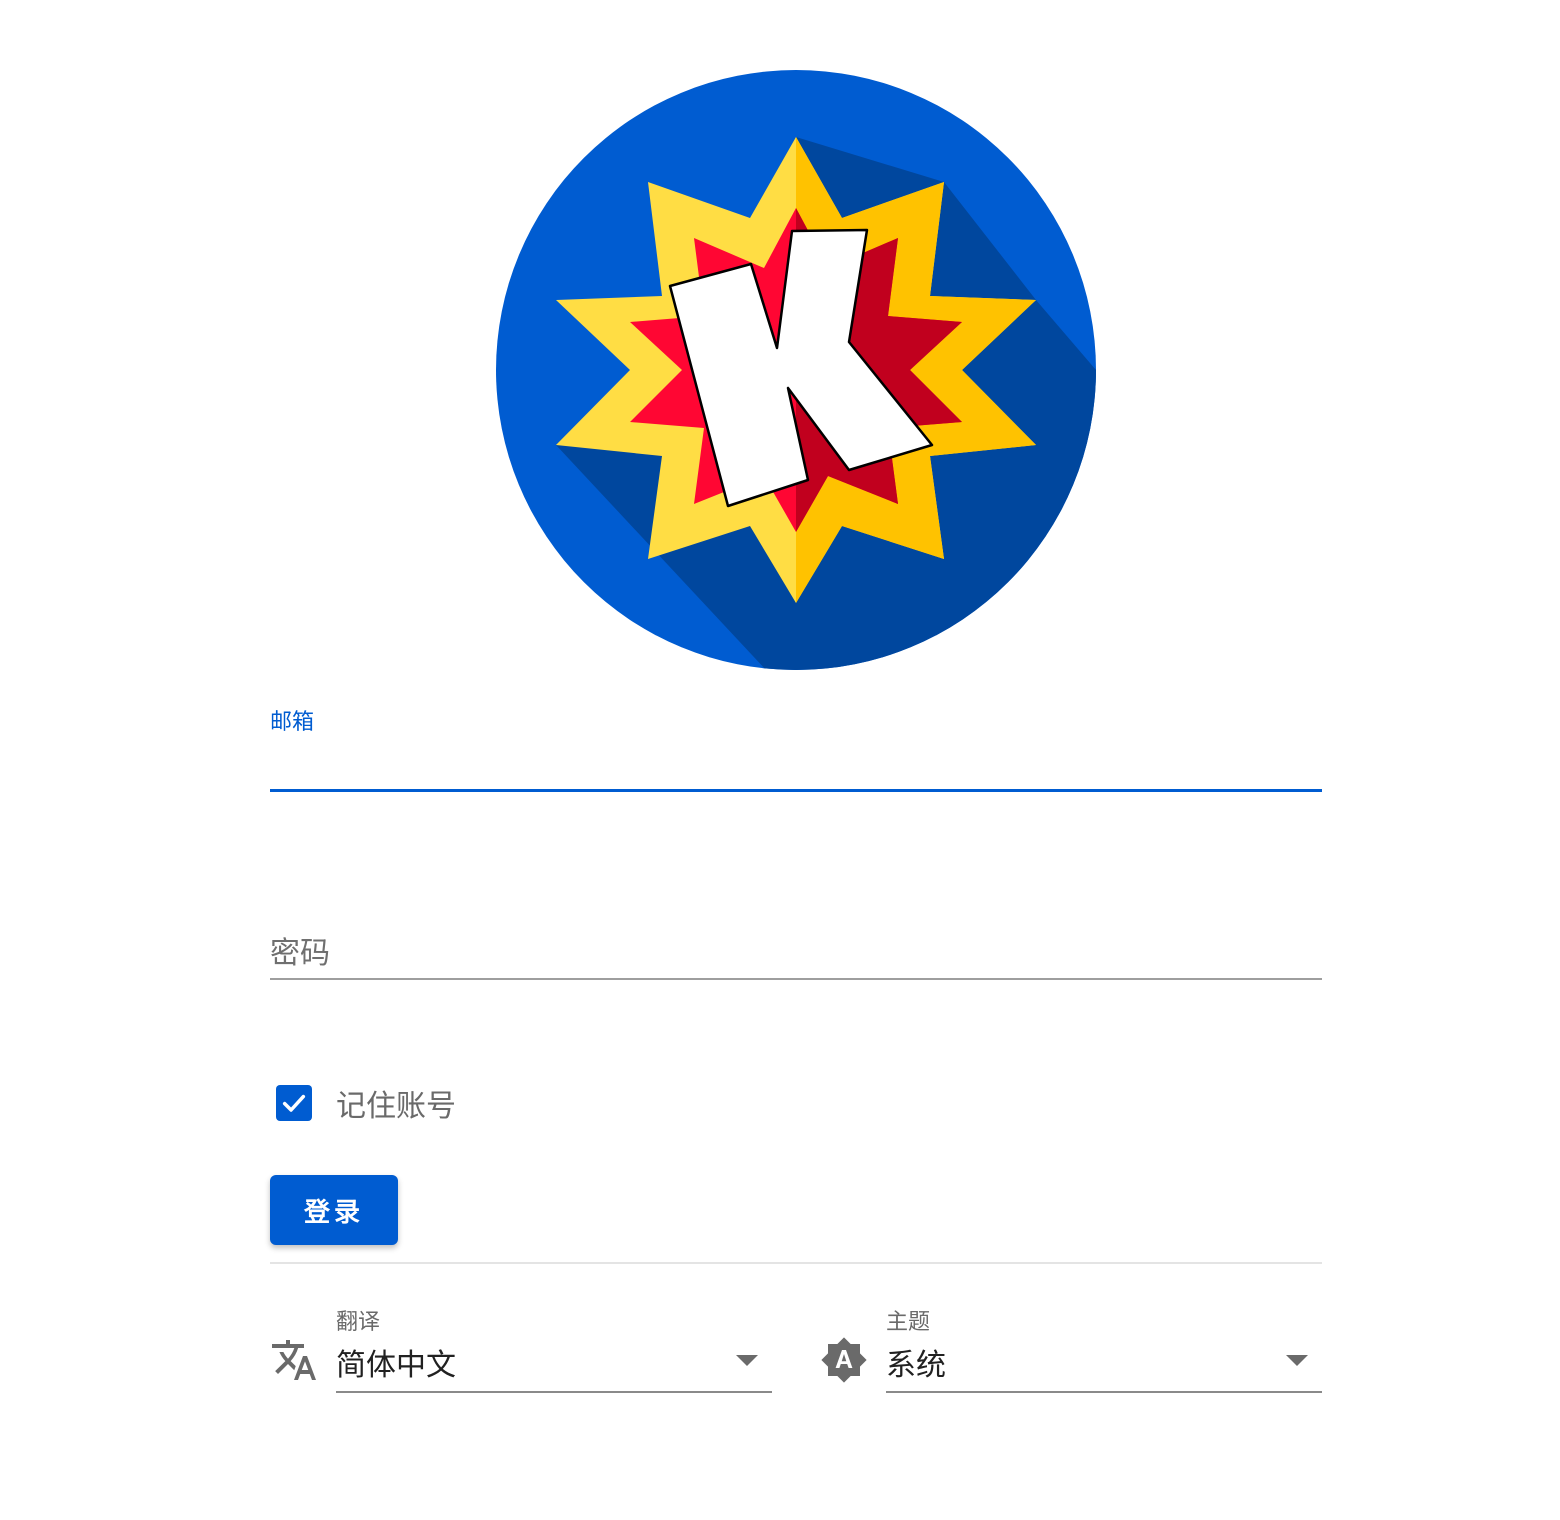 This screenshot has height=1520, width=1560. I want to click on remember-account: 记住账号, so click(363, 1103).